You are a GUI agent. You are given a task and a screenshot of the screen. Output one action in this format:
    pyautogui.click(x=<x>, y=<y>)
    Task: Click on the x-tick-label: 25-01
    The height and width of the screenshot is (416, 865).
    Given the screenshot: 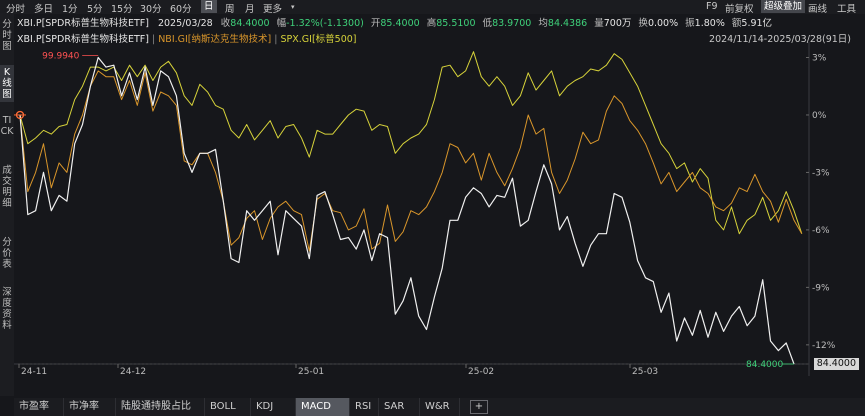 What is the action you would take?
    pyautogui.click(x=311, y=371)
    